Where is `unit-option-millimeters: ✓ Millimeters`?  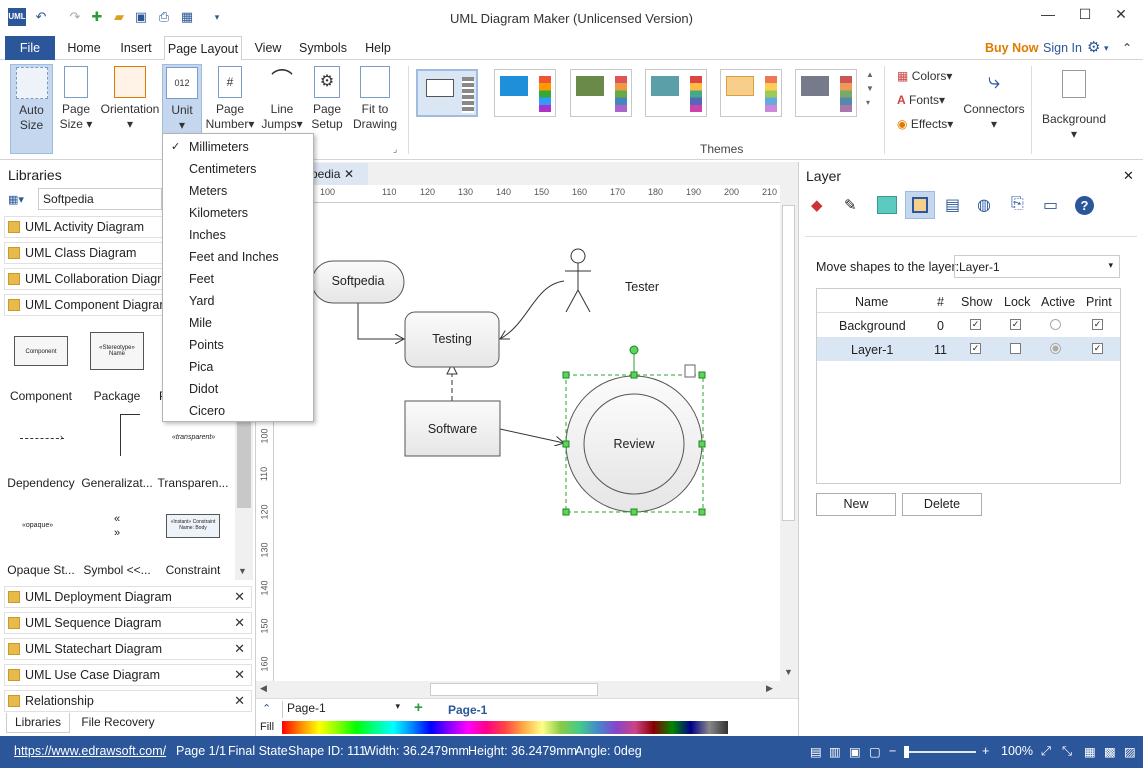
unit-option-millimeters: ✓ Millimeters is located at coordinates (238, 147).